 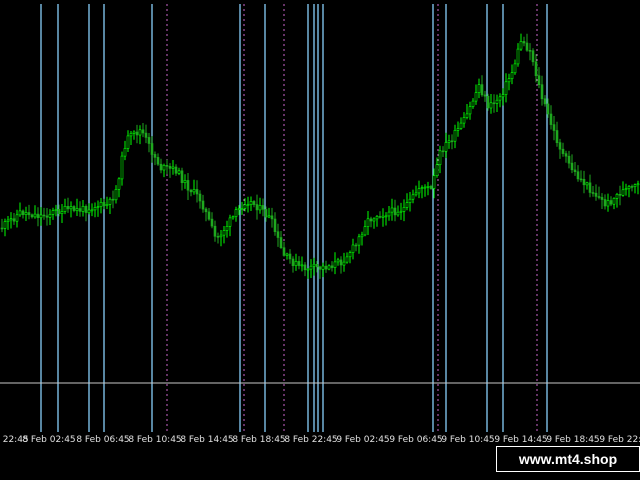 What do you see at coordinates (207, 440) in the screenshot?
I see `time-axis-label: 8 Feb 14:45` at bounding box center [207, 440].